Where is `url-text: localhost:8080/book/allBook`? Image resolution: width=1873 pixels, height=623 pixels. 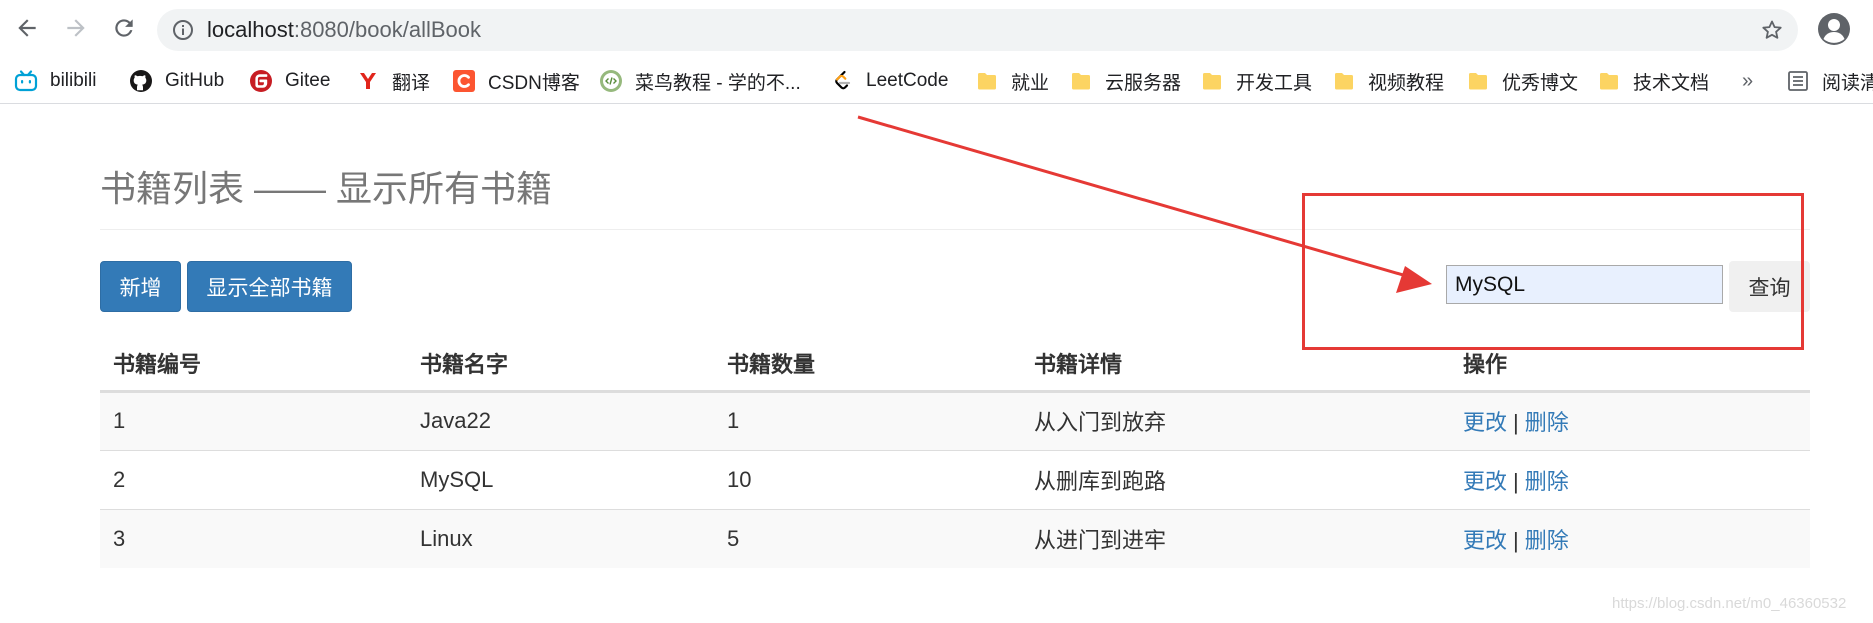
url-text: localhost:8080/book/allBook is located at coordinates (344, 30).